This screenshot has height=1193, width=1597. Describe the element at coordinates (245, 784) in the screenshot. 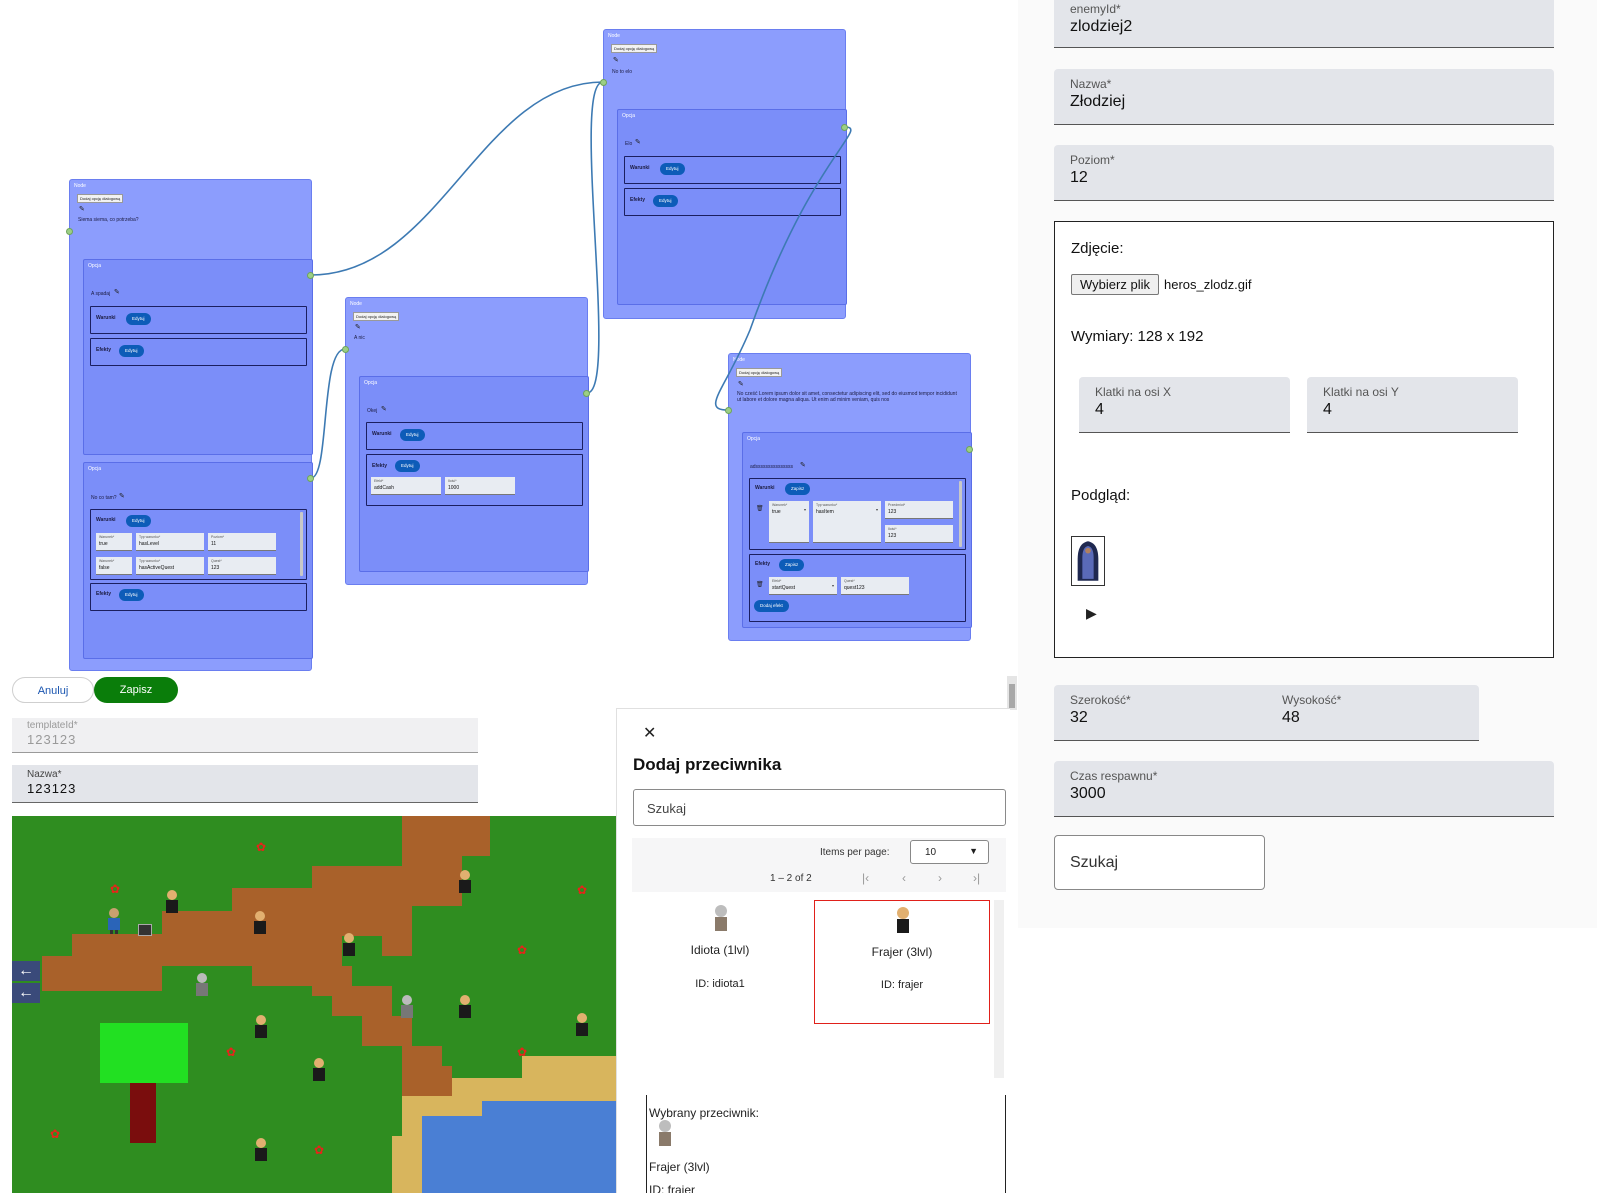

I see `map-name-field: Nazwa* 123123` at that location.